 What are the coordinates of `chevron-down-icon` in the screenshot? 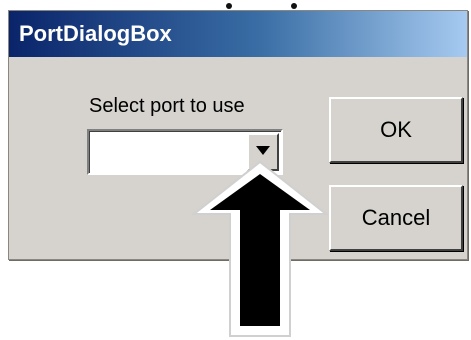 It's located at (263, 150).